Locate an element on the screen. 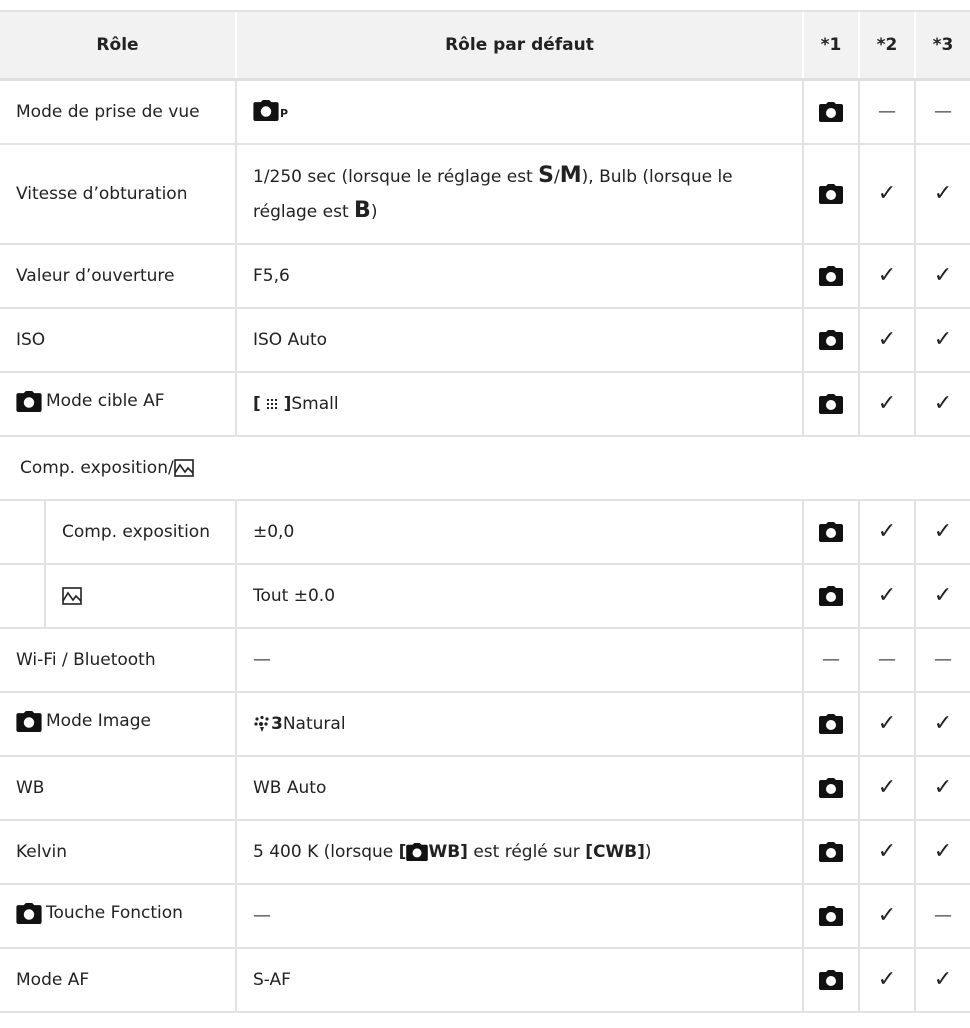 The height and width of the screenshot is (1028, 970). row-default: P is located at coordinates (519, 111).